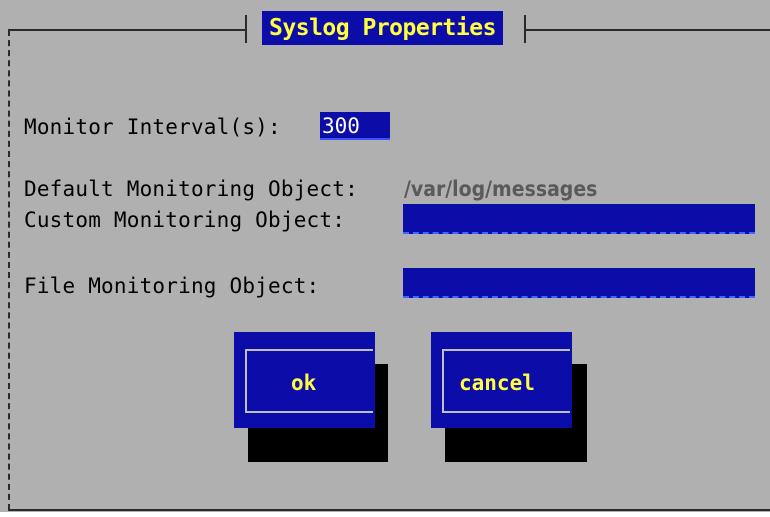 This screenshot has width=770, height=517. I want to click on file-monitoring-object-label: File Monitoring Object:, so click(172, 286).